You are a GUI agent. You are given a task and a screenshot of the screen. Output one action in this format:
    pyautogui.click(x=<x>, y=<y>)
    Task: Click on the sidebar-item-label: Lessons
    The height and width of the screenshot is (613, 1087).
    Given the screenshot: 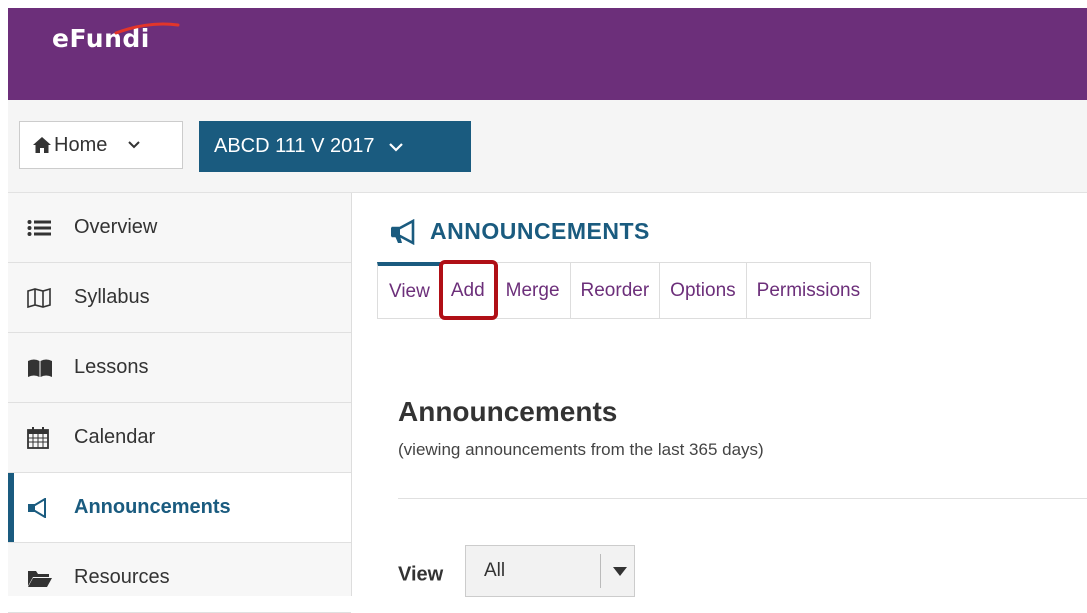 What is the action you would take?
    pyautogui.click(x=111, y=367)
    